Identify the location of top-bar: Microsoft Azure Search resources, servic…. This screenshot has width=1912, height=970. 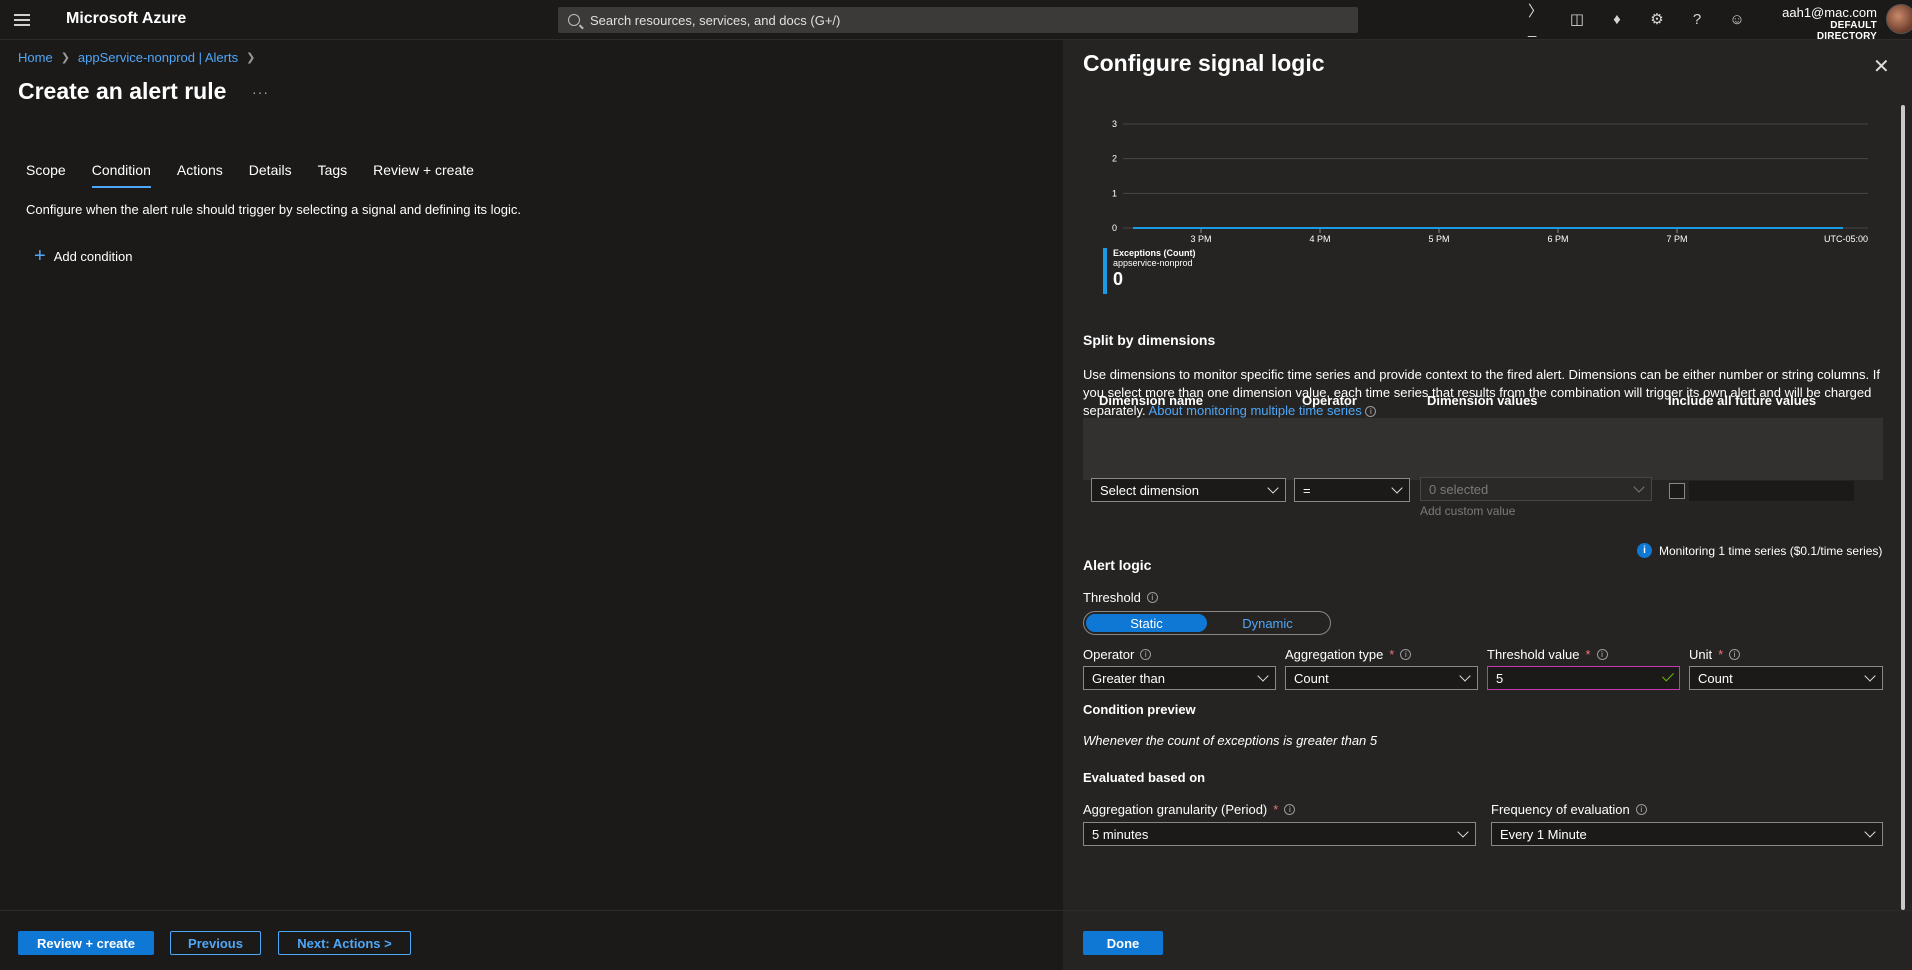
(956, 21).